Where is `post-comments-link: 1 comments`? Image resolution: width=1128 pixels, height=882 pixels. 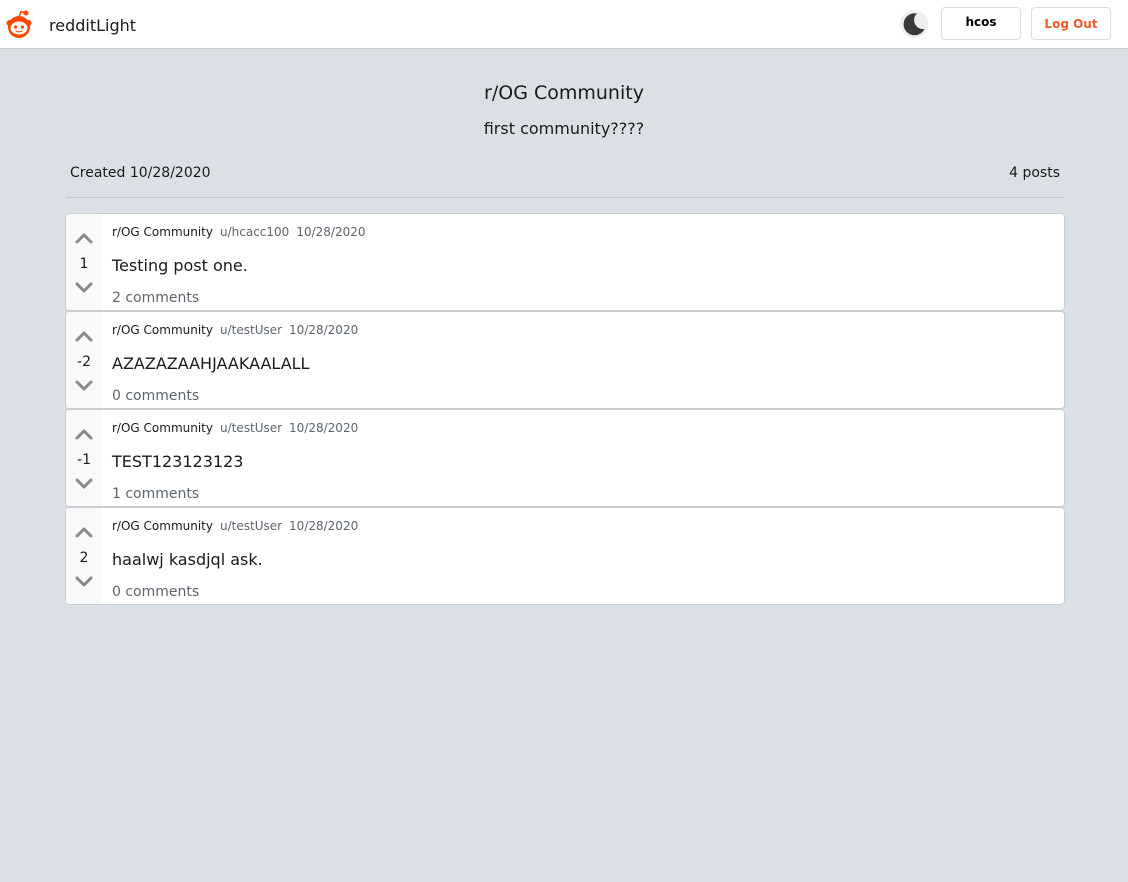 post-comments-link: 1 comments is located at coordinates (155, 494).